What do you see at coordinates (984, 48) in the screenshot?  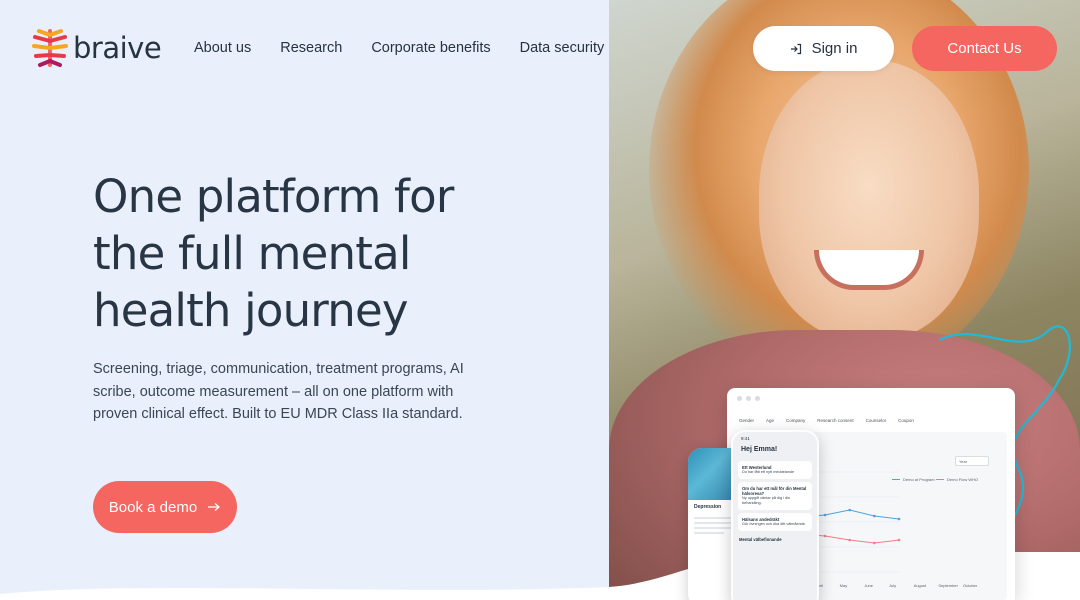 I see `contact-us-button: Contact Us` at bounding box center [984, 48].